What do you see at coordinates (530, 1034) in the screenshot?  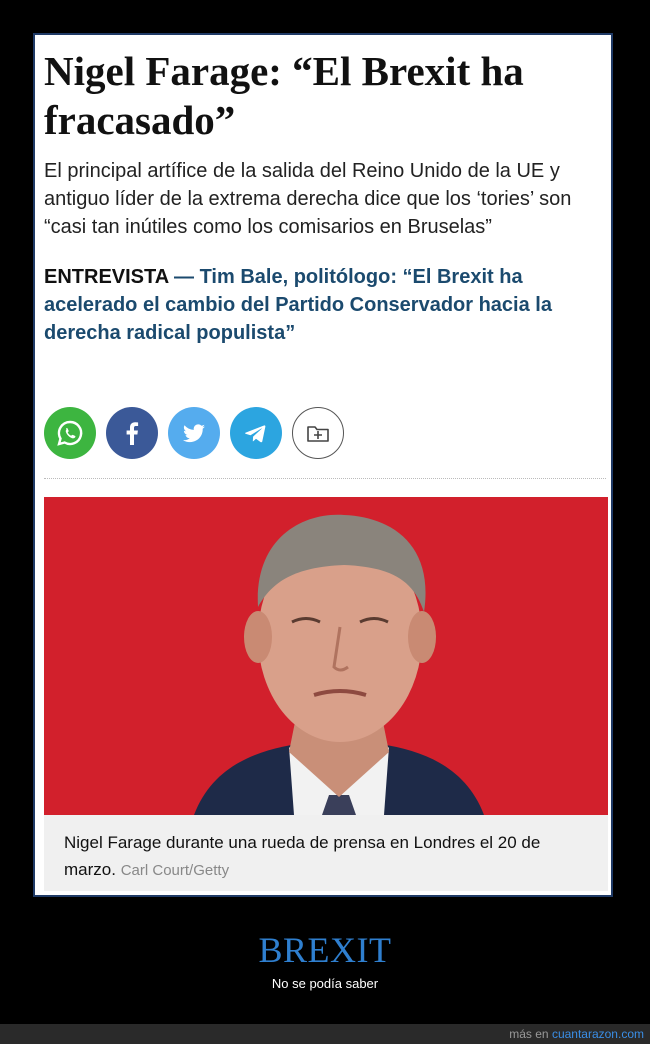 I see `footer-prefix: más en` at bounding box center [530, 1034].